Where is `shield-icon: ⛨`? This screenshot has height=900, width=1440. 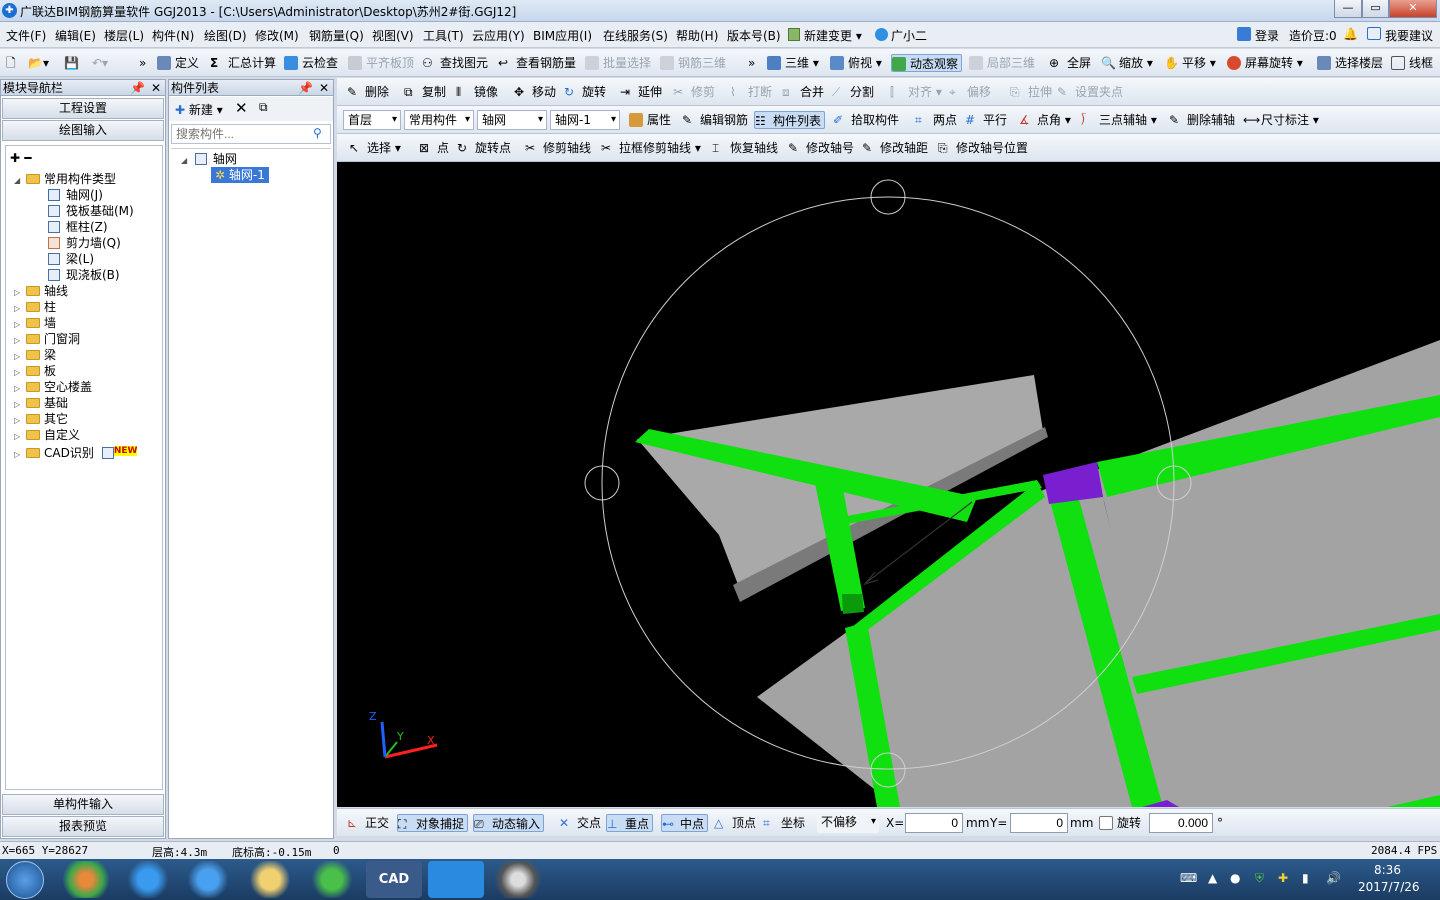 shield-icon: ⛨ is located at coordinates (1259, 878).